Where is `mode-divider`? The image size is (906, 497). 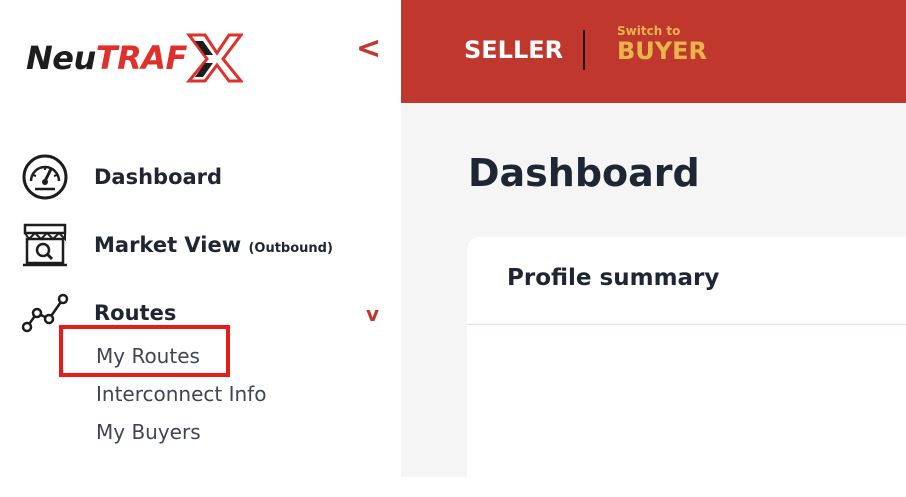
mode-divider is located at coordinates (584, 50).